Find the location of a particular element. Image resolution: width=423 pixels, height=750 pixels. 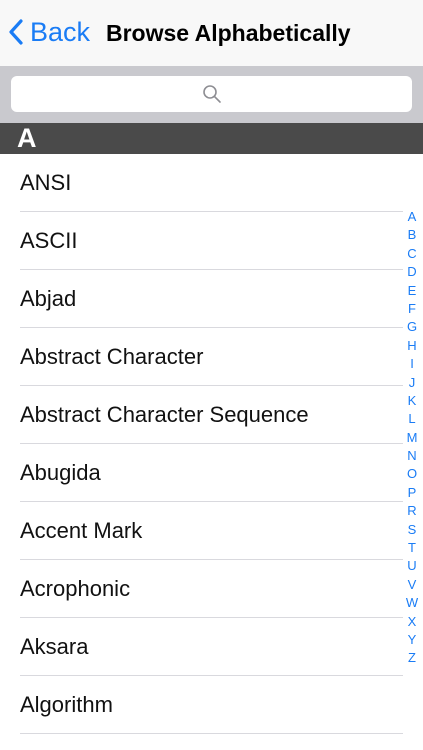

list-item-label: Accent Mark is located at coordinates (81, 530).